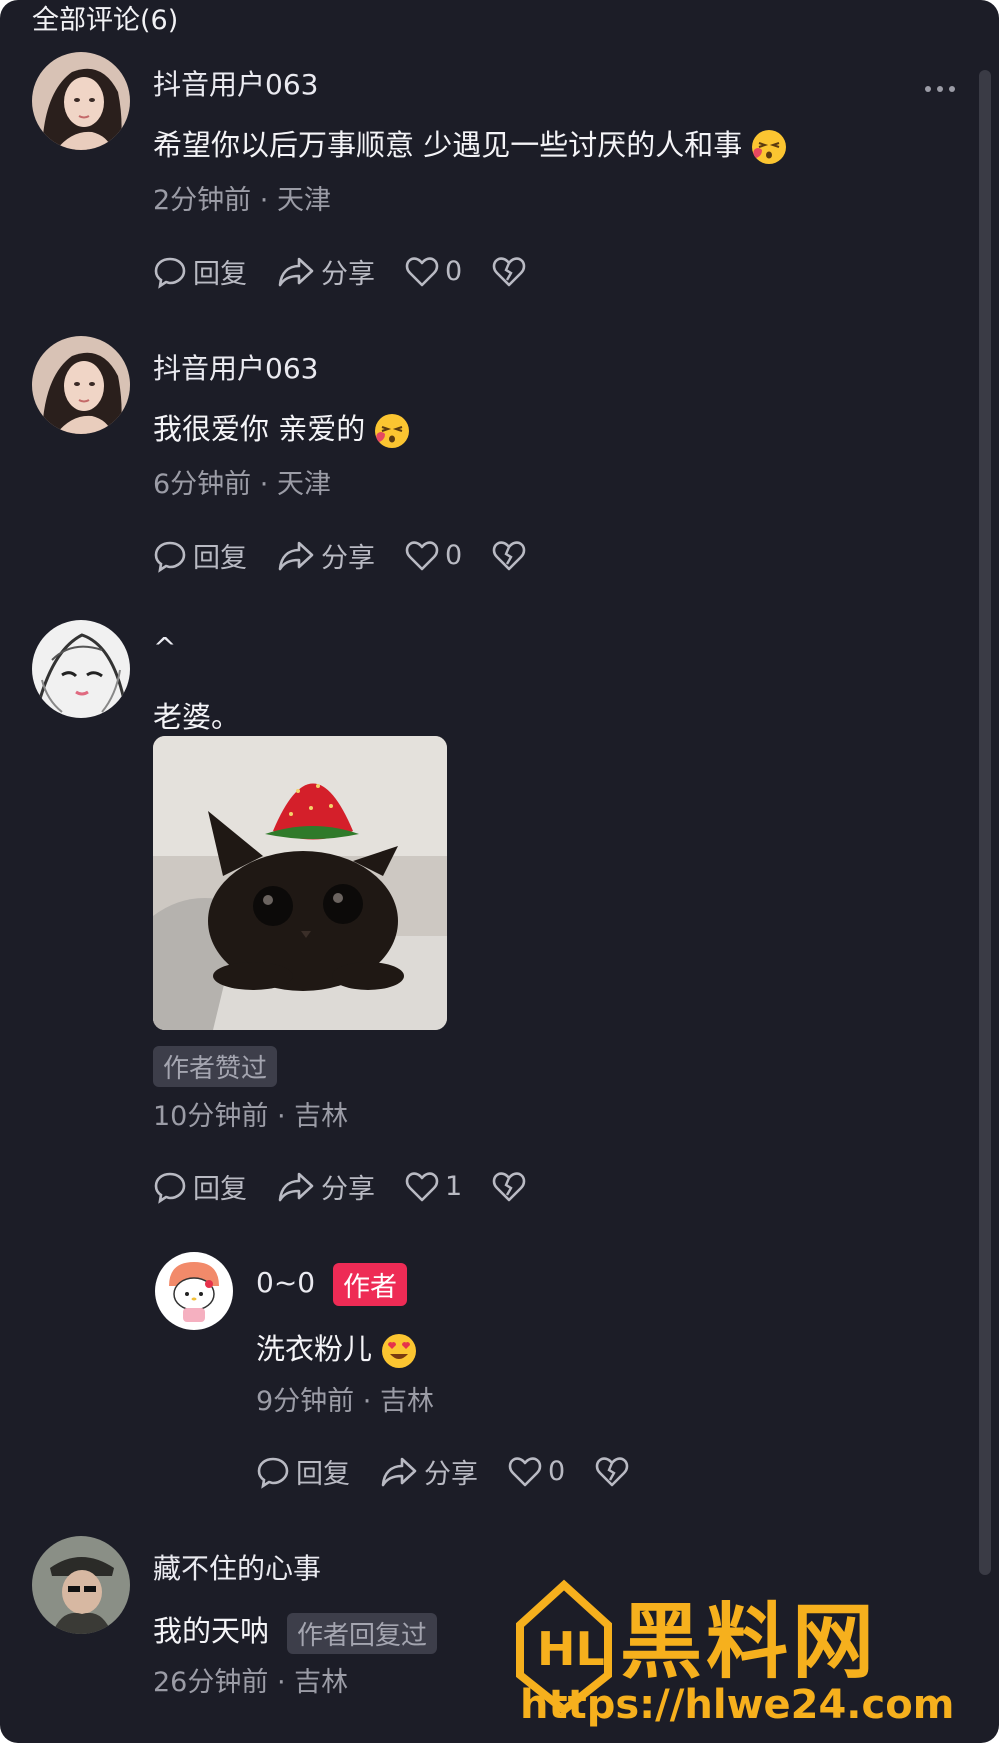 The width and height of the screenshot is (999, 1743). I want to click on comment-meta: 10分钟前 · 吉林, so click(251, 1116).